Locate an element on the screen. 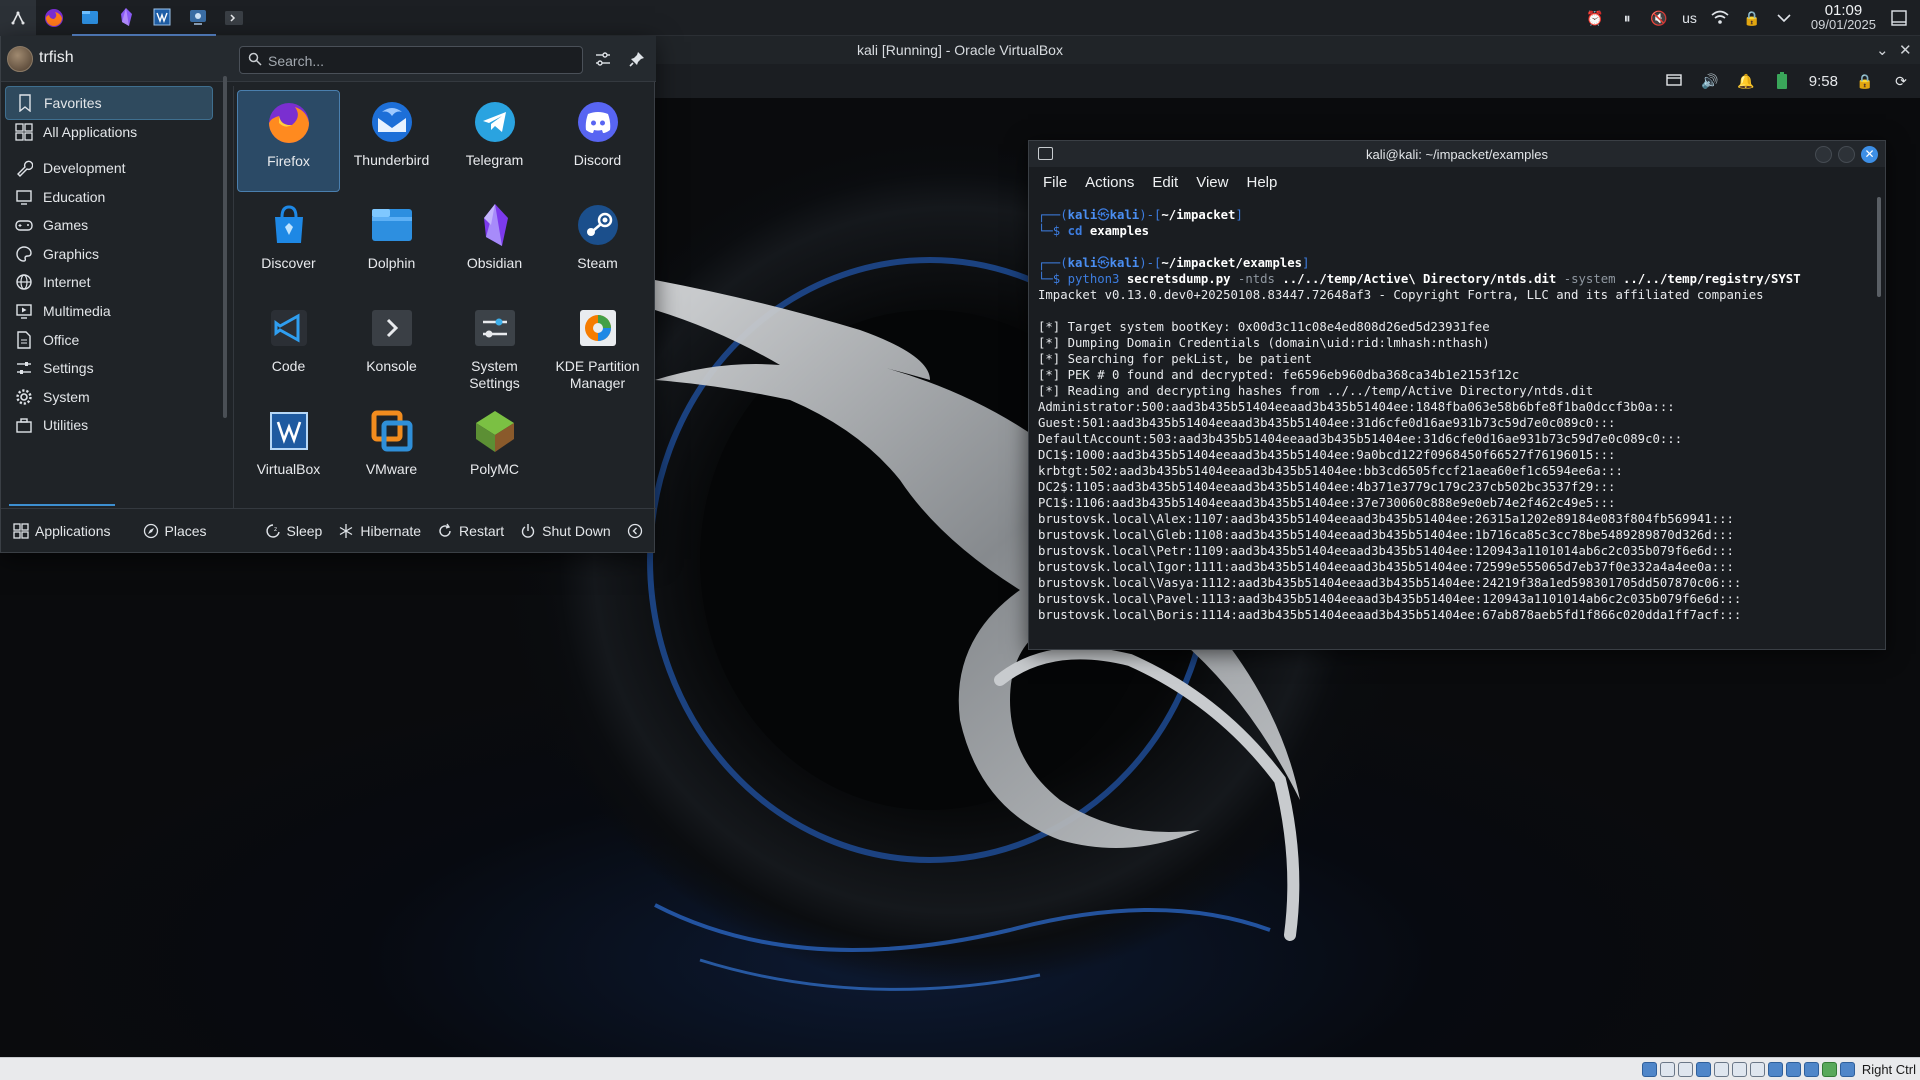 The height and width of the screenshot is (1080, 1920). app-tile-vmware: VMware is located at coordinates (391, 450).